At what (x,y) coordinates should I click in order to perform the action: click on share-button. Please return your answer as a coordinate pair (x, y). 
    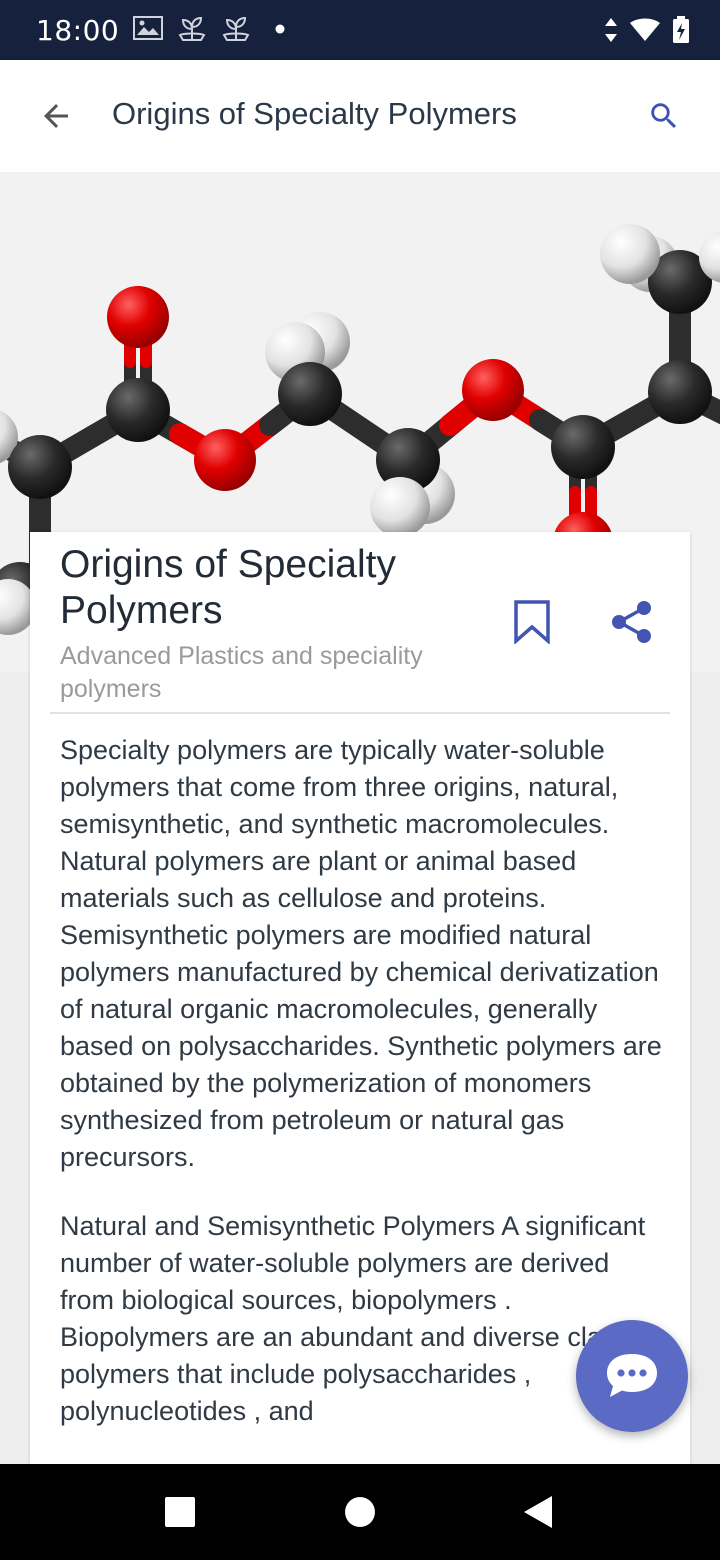
    Looking at the image, I should click on (632, 622).